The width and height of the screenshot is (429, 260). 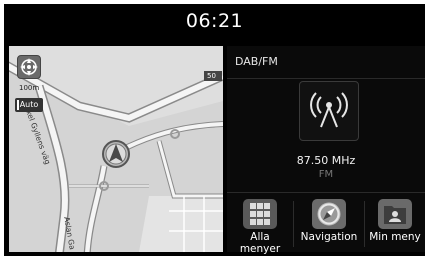 What do you see at coordinates (395, 214) in the screenshot?
I see `folder-person-icon` at bounding box center [395, 214].